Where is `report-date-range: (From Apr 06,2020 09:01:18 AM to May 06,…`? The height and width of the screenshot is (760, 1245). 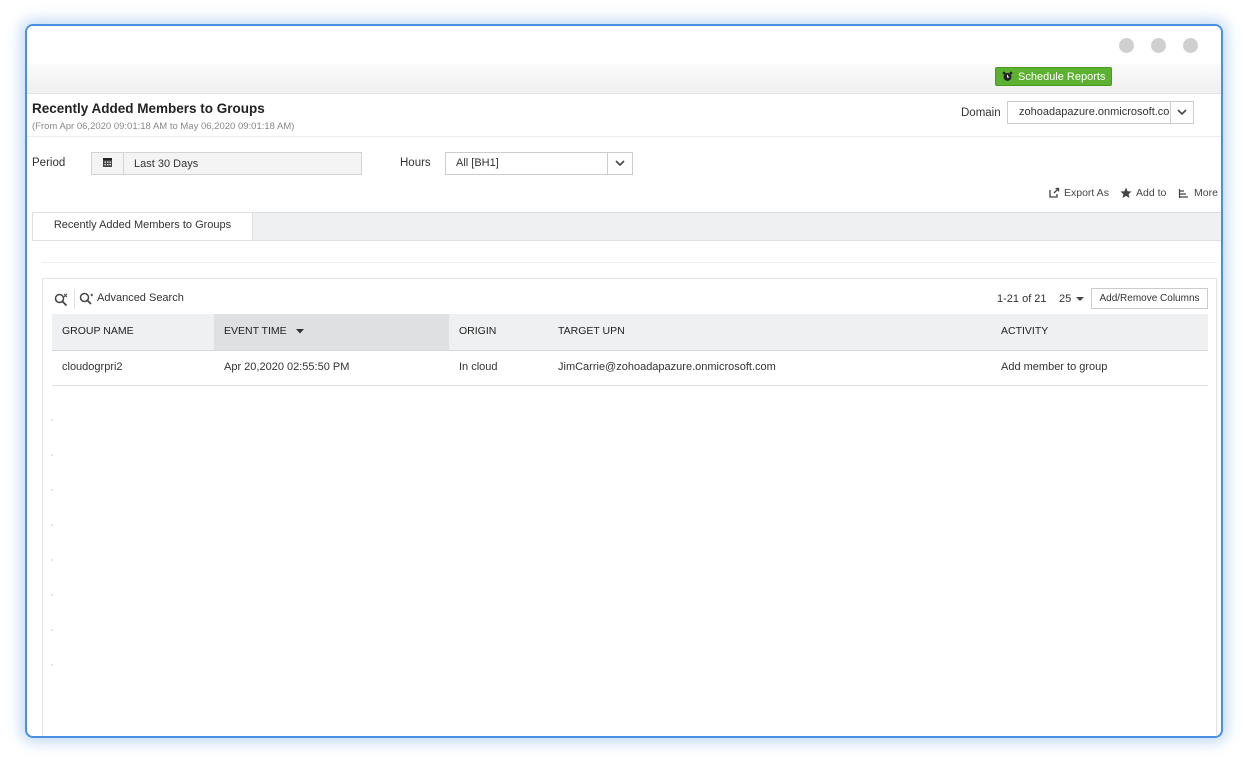
report-date-range: (From Apr 06,2020 09:01:18 AM to May 06,… is located at coordinates (163, 126).